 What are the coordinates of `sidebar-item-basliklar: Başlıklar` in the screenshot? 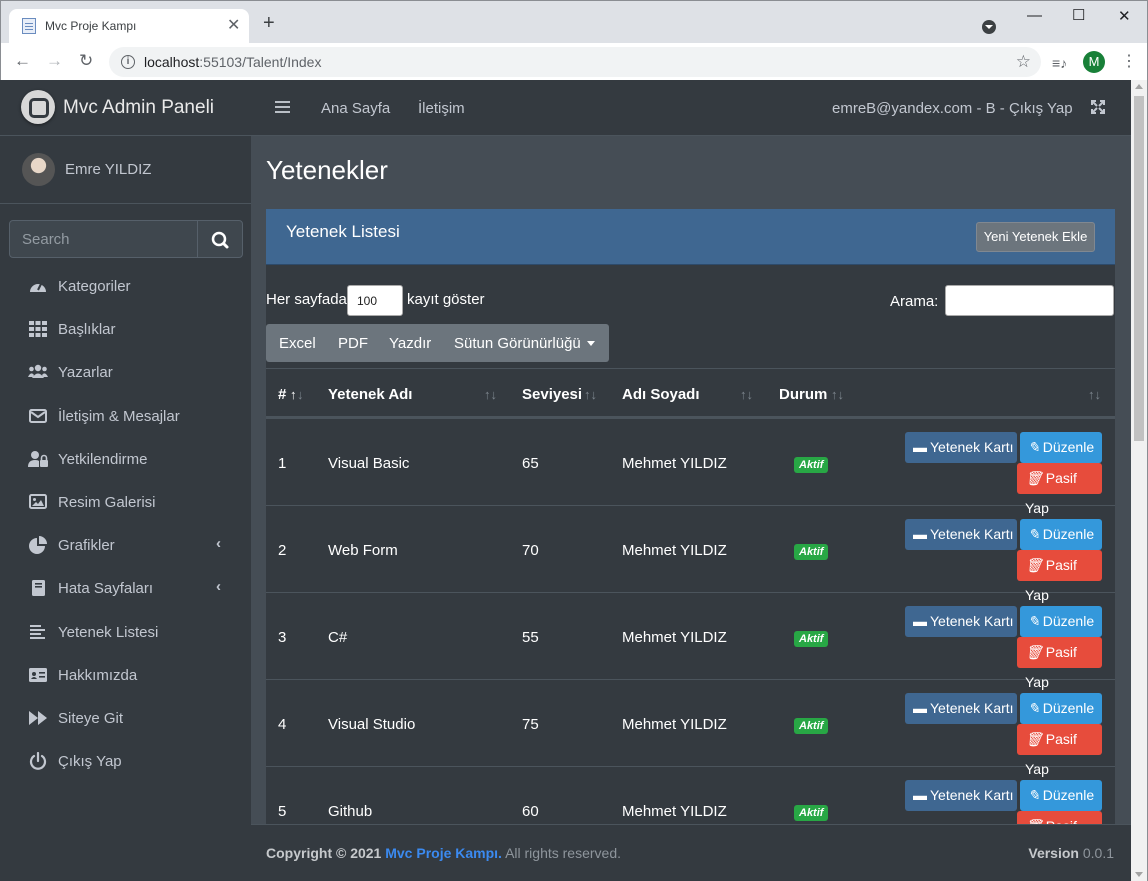 It's located at (125, 329).